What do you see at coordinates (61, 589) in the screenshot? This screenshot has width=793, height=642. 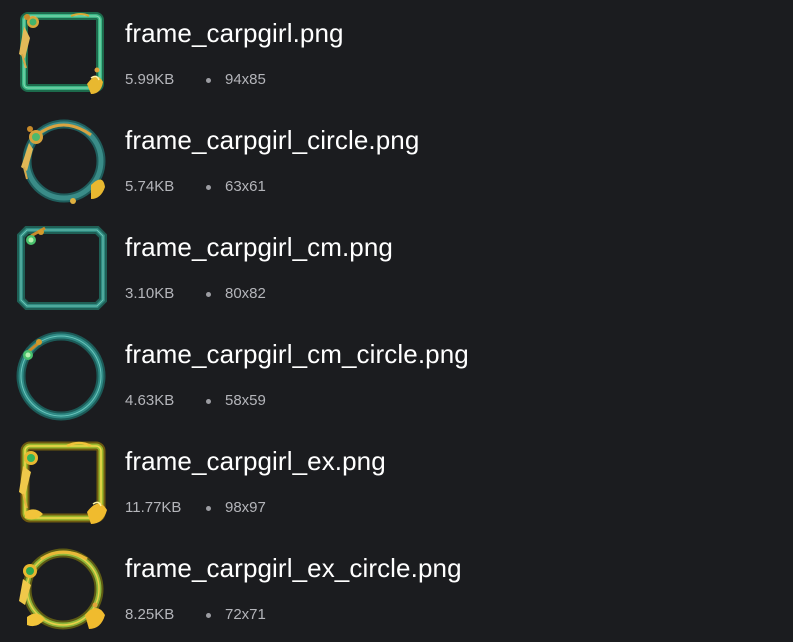 I see `circle-gold-frame-icon` at bounding box center [61, 589].